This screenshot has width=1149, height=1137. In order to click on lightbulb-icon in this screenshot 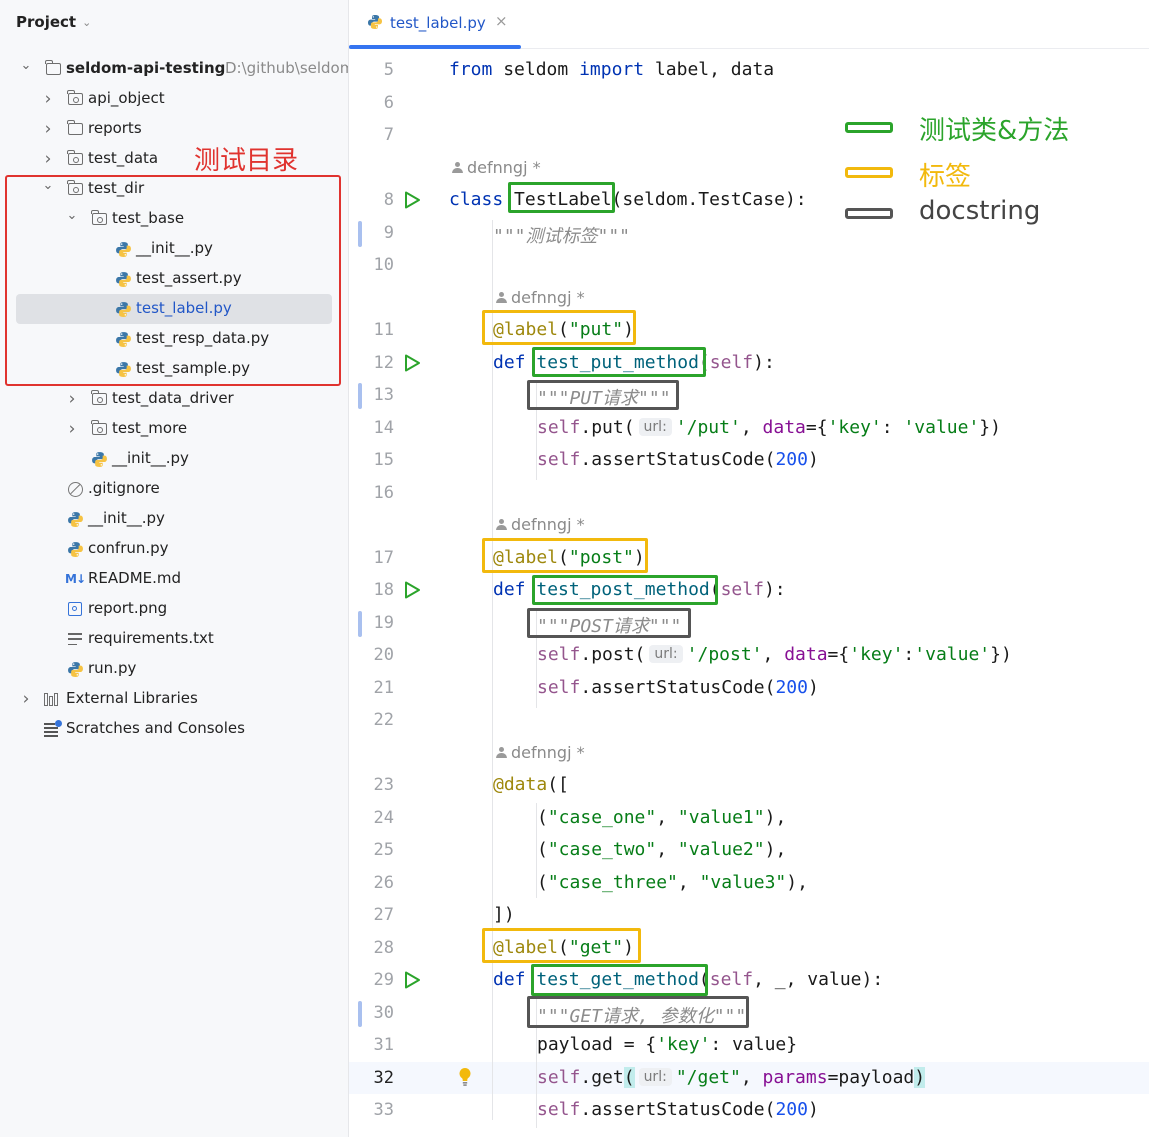, I will do `click(465, 1078)`.